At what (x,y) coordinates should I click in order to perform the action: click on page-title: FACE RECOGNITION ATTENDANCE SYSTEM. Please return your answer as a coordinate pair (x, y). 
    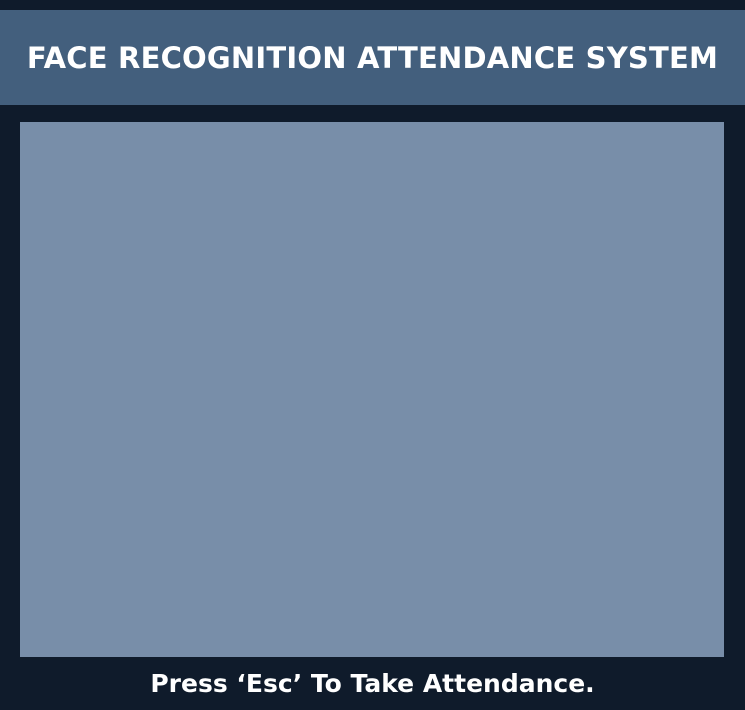
    Looking at the image, I should click on (372, 57).